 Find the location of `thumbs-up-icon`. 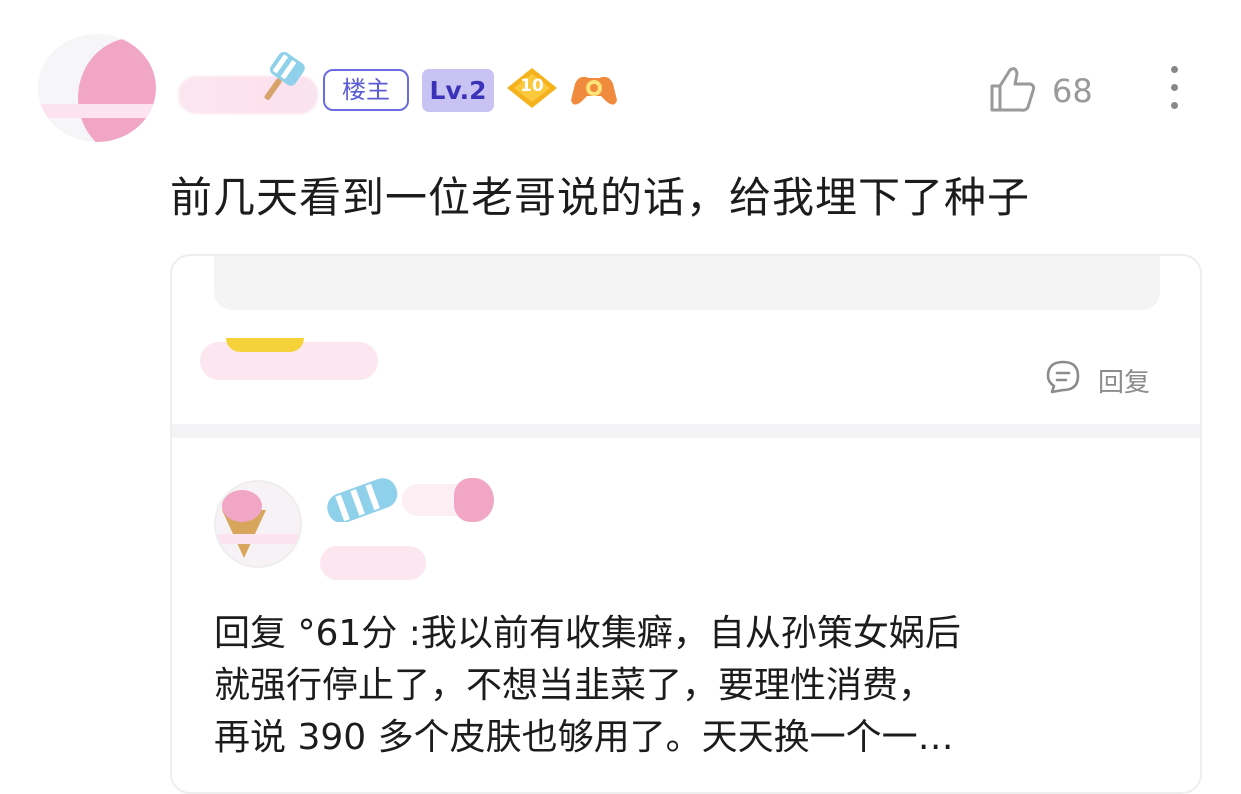

thumbs-up-icon is located at coordinates (1012, 89).